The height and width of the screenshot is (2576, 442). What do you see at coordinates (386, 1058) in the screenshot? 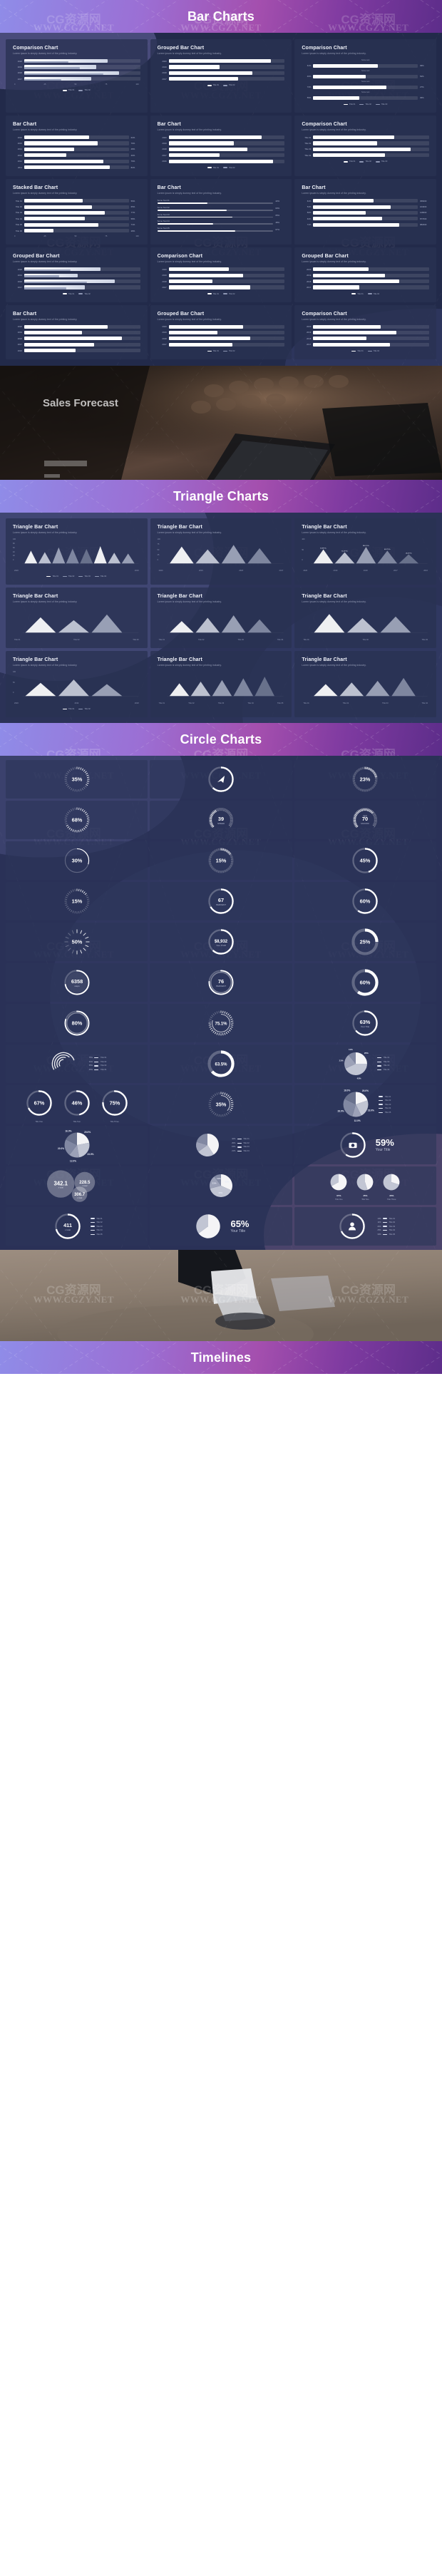
I see `legend-label: Title 01` at bounding box center [386, 1058].